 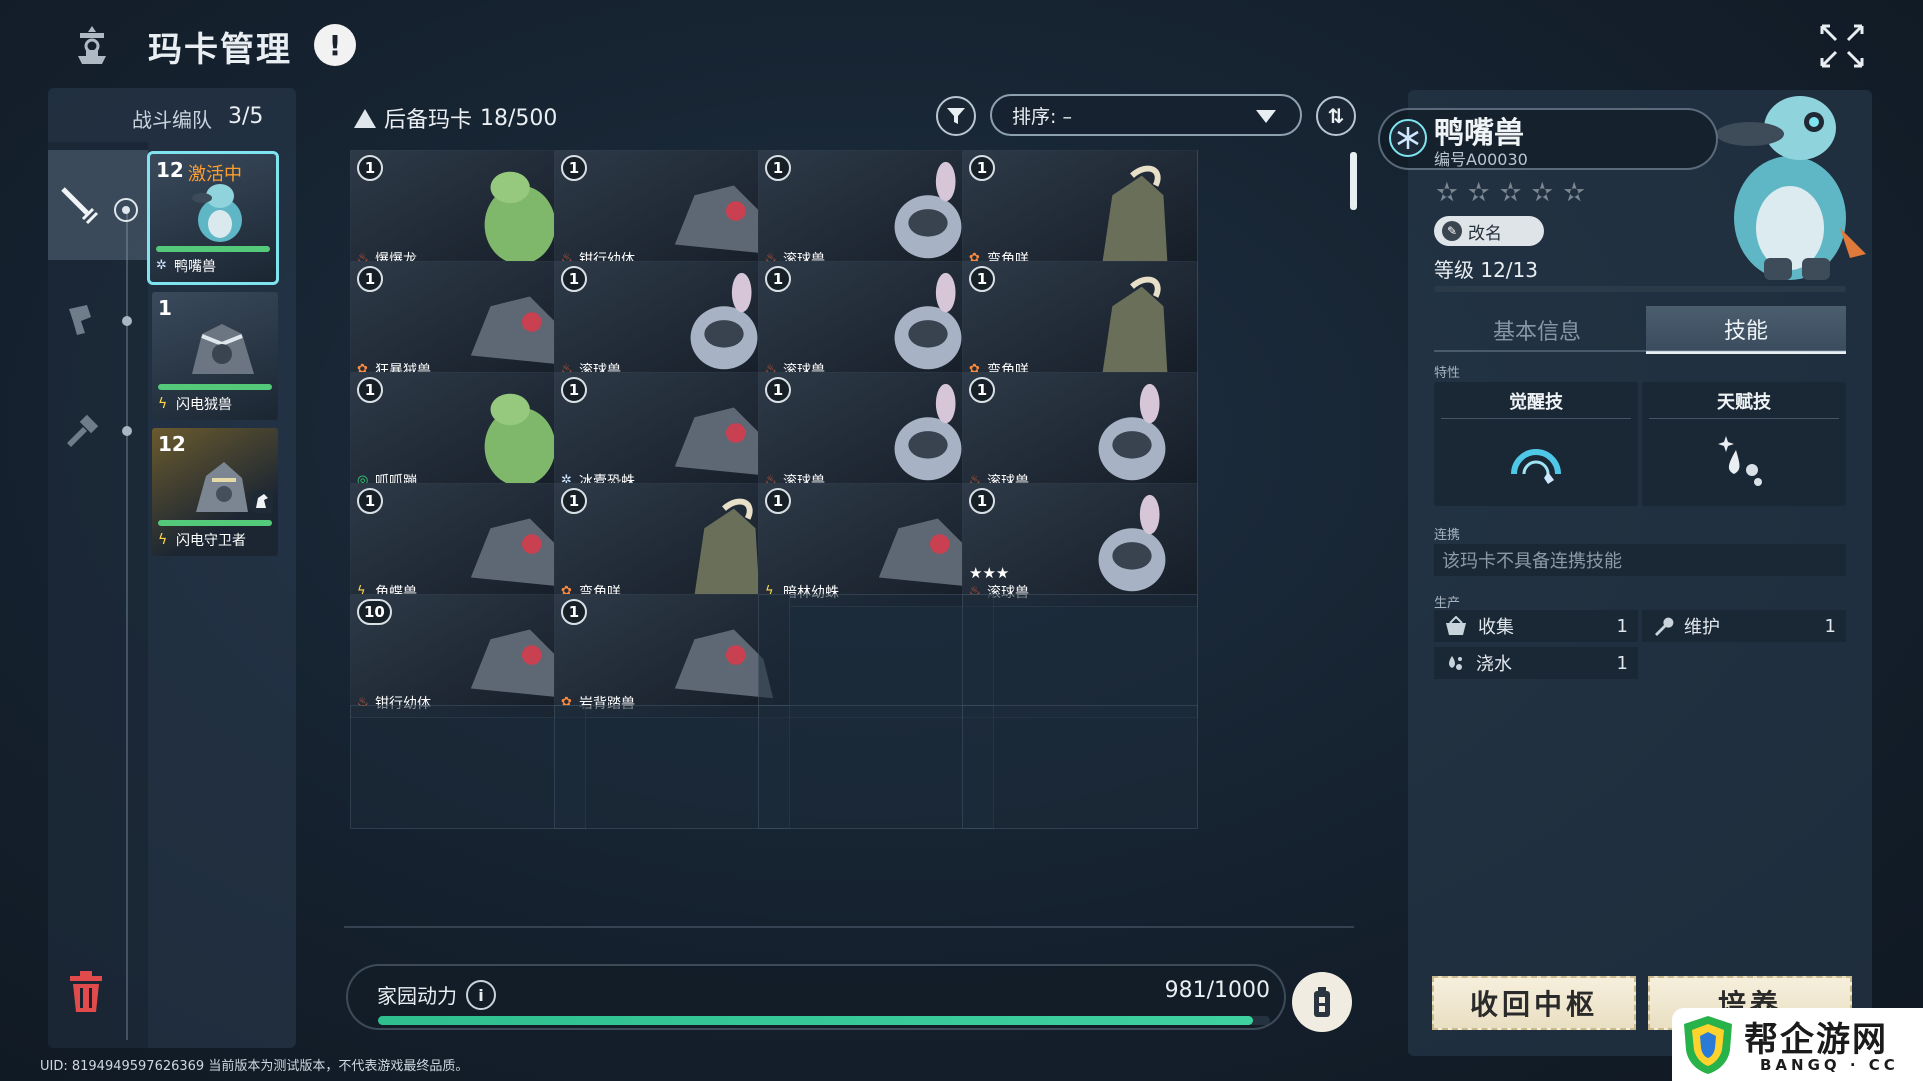 I want to click on creature-name: 鸭嘴兽, so click(x=195, y=267).